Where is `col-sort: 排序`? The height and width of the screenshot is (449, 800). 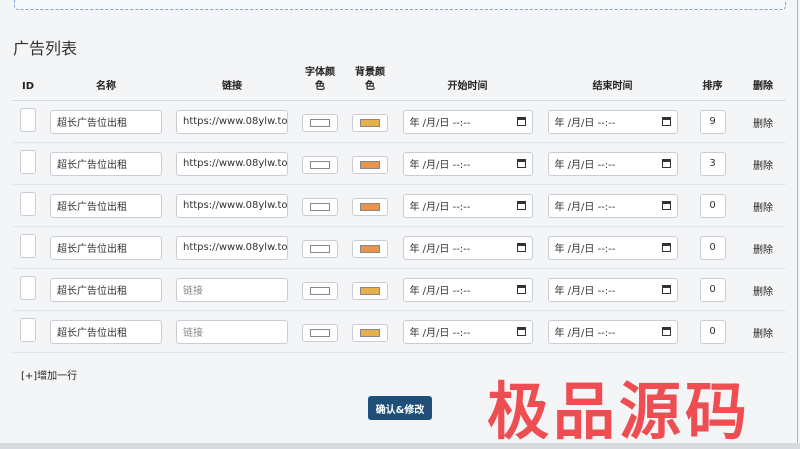 col-sort: 排序 is located at coordinates (712, 83).